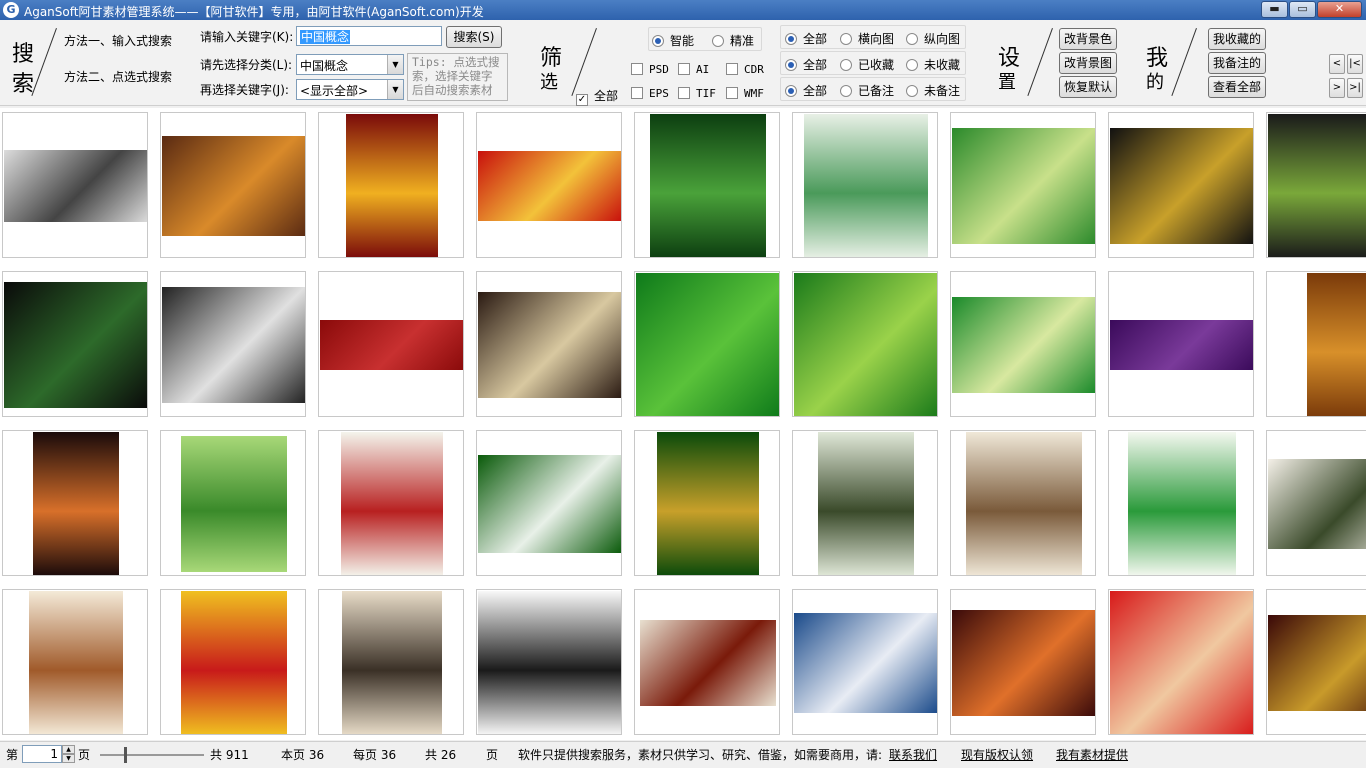 The height and width of the screenshot is (768, 1366). What do you see at coordinates (659, 93) in the screenshot?
I see `format-eps-label: EPS` at bounding box center [659, 93].